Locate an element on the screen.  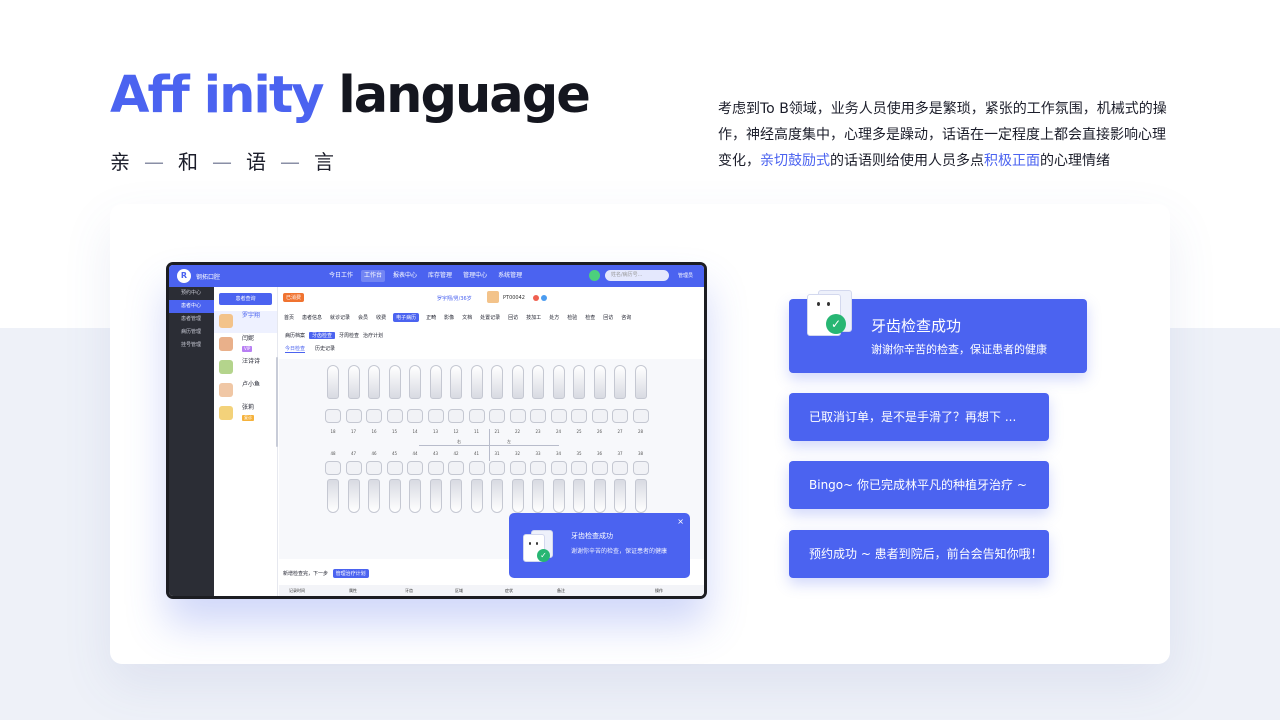
patient-item: 罗宇翔 is located at coordinates (245, 322).